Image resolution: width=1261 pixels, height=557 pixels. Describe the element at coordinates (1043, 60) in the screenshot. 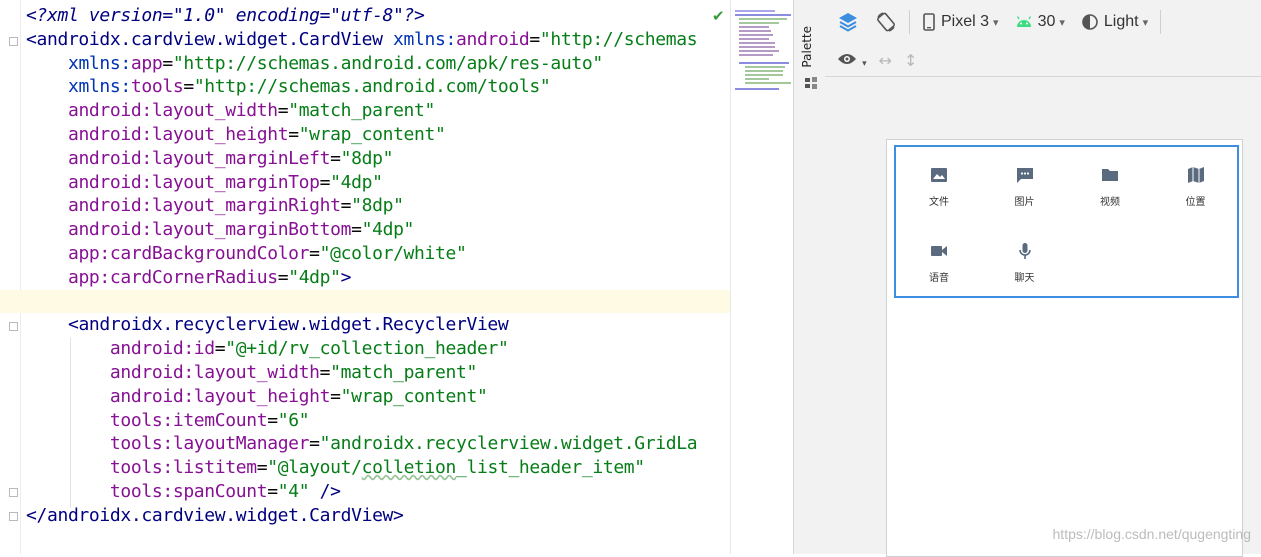

I see `view-options-toolbar: ▾ ↔ ↕` at that location.